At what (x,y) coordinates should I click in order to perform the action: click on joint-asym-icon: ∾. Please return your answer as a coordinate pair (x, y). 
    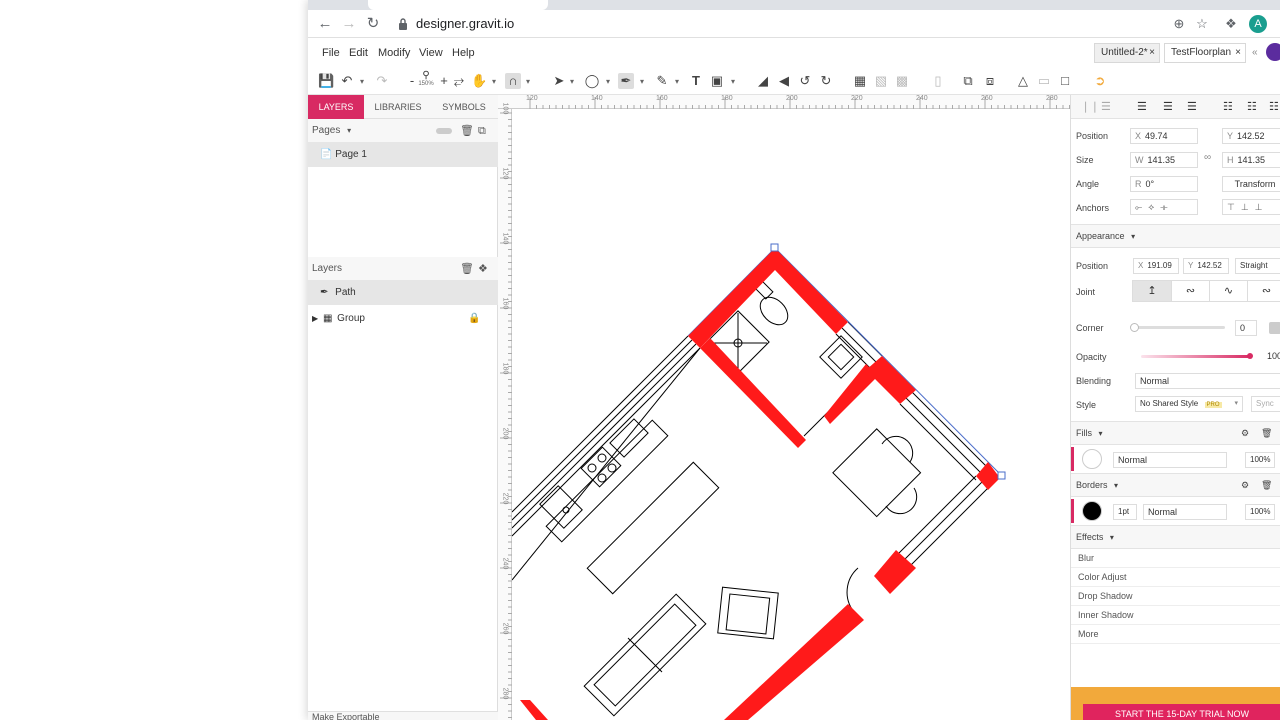
    Looking at the image, I should click on (1263, 291).